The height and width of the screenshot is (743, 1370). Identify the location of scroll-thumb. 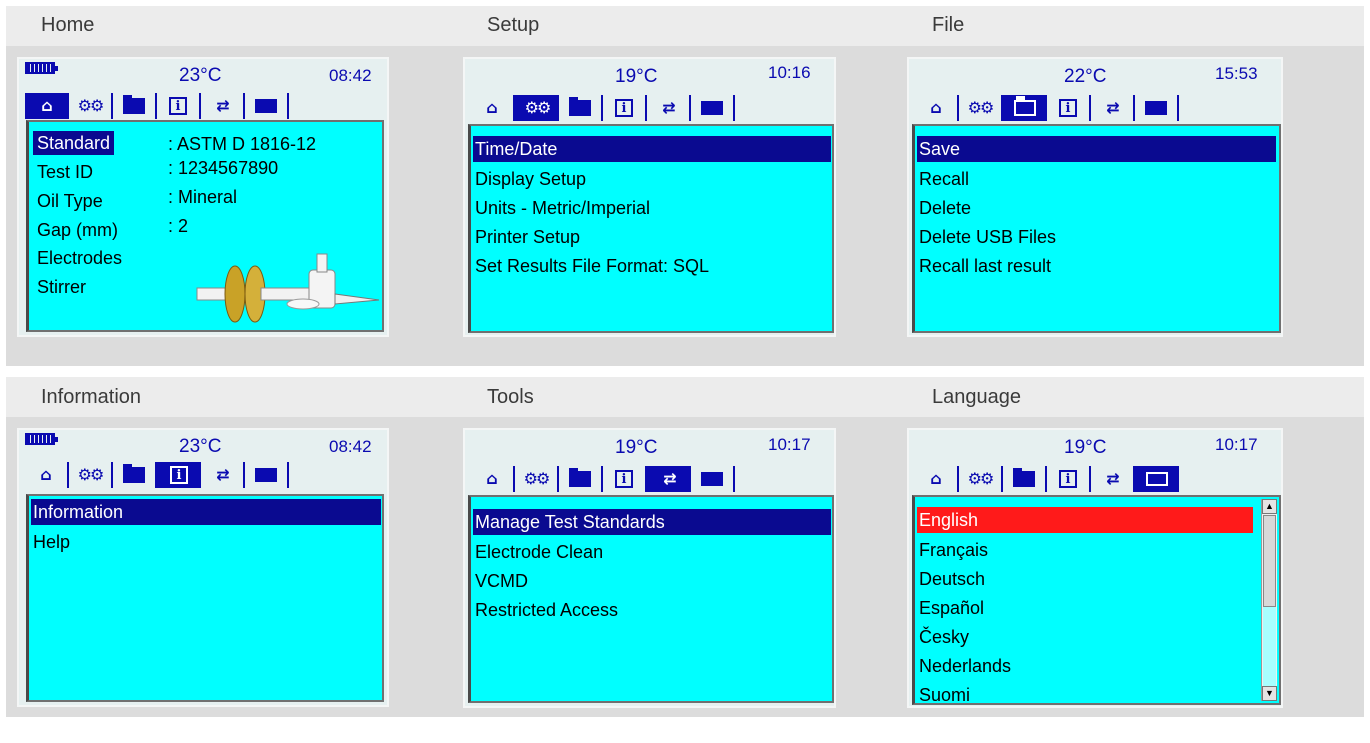
(1269, 561).